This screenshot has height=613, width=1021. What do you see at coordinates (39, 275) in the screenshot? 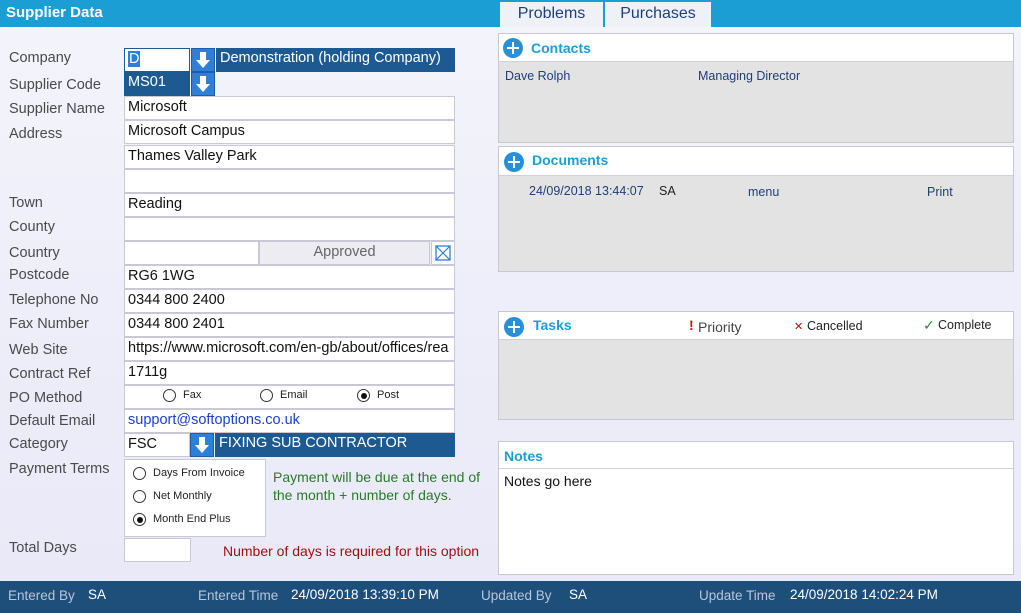
I see `postcode-label: Postcode` at bounding box center [39, 275].